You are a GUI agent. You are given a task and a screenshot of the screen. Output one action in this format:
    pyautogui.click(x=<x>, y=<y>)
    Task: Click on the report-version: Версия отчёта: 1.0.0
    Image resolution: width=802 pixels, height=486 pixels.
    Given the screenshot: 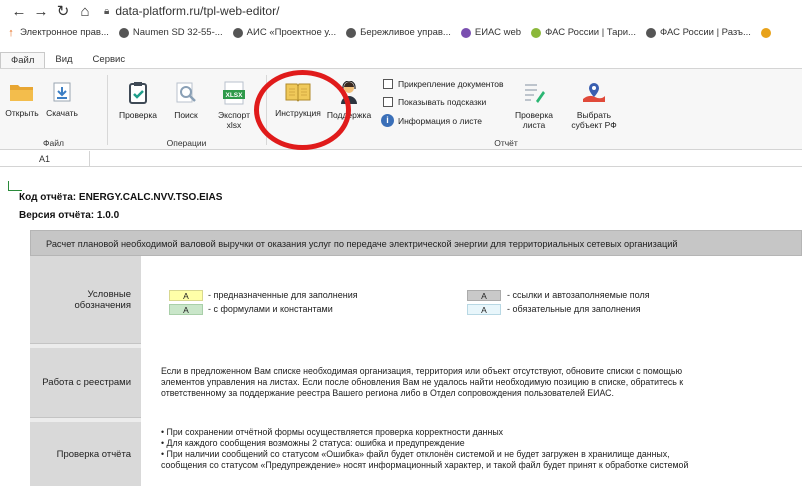 What is the action you would take?
    pyautogui.click(x=69, y=215)
    